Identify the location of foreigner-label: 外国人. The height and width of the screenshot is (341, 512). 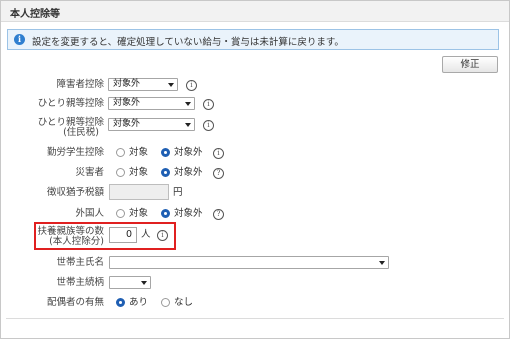
(89, 213).